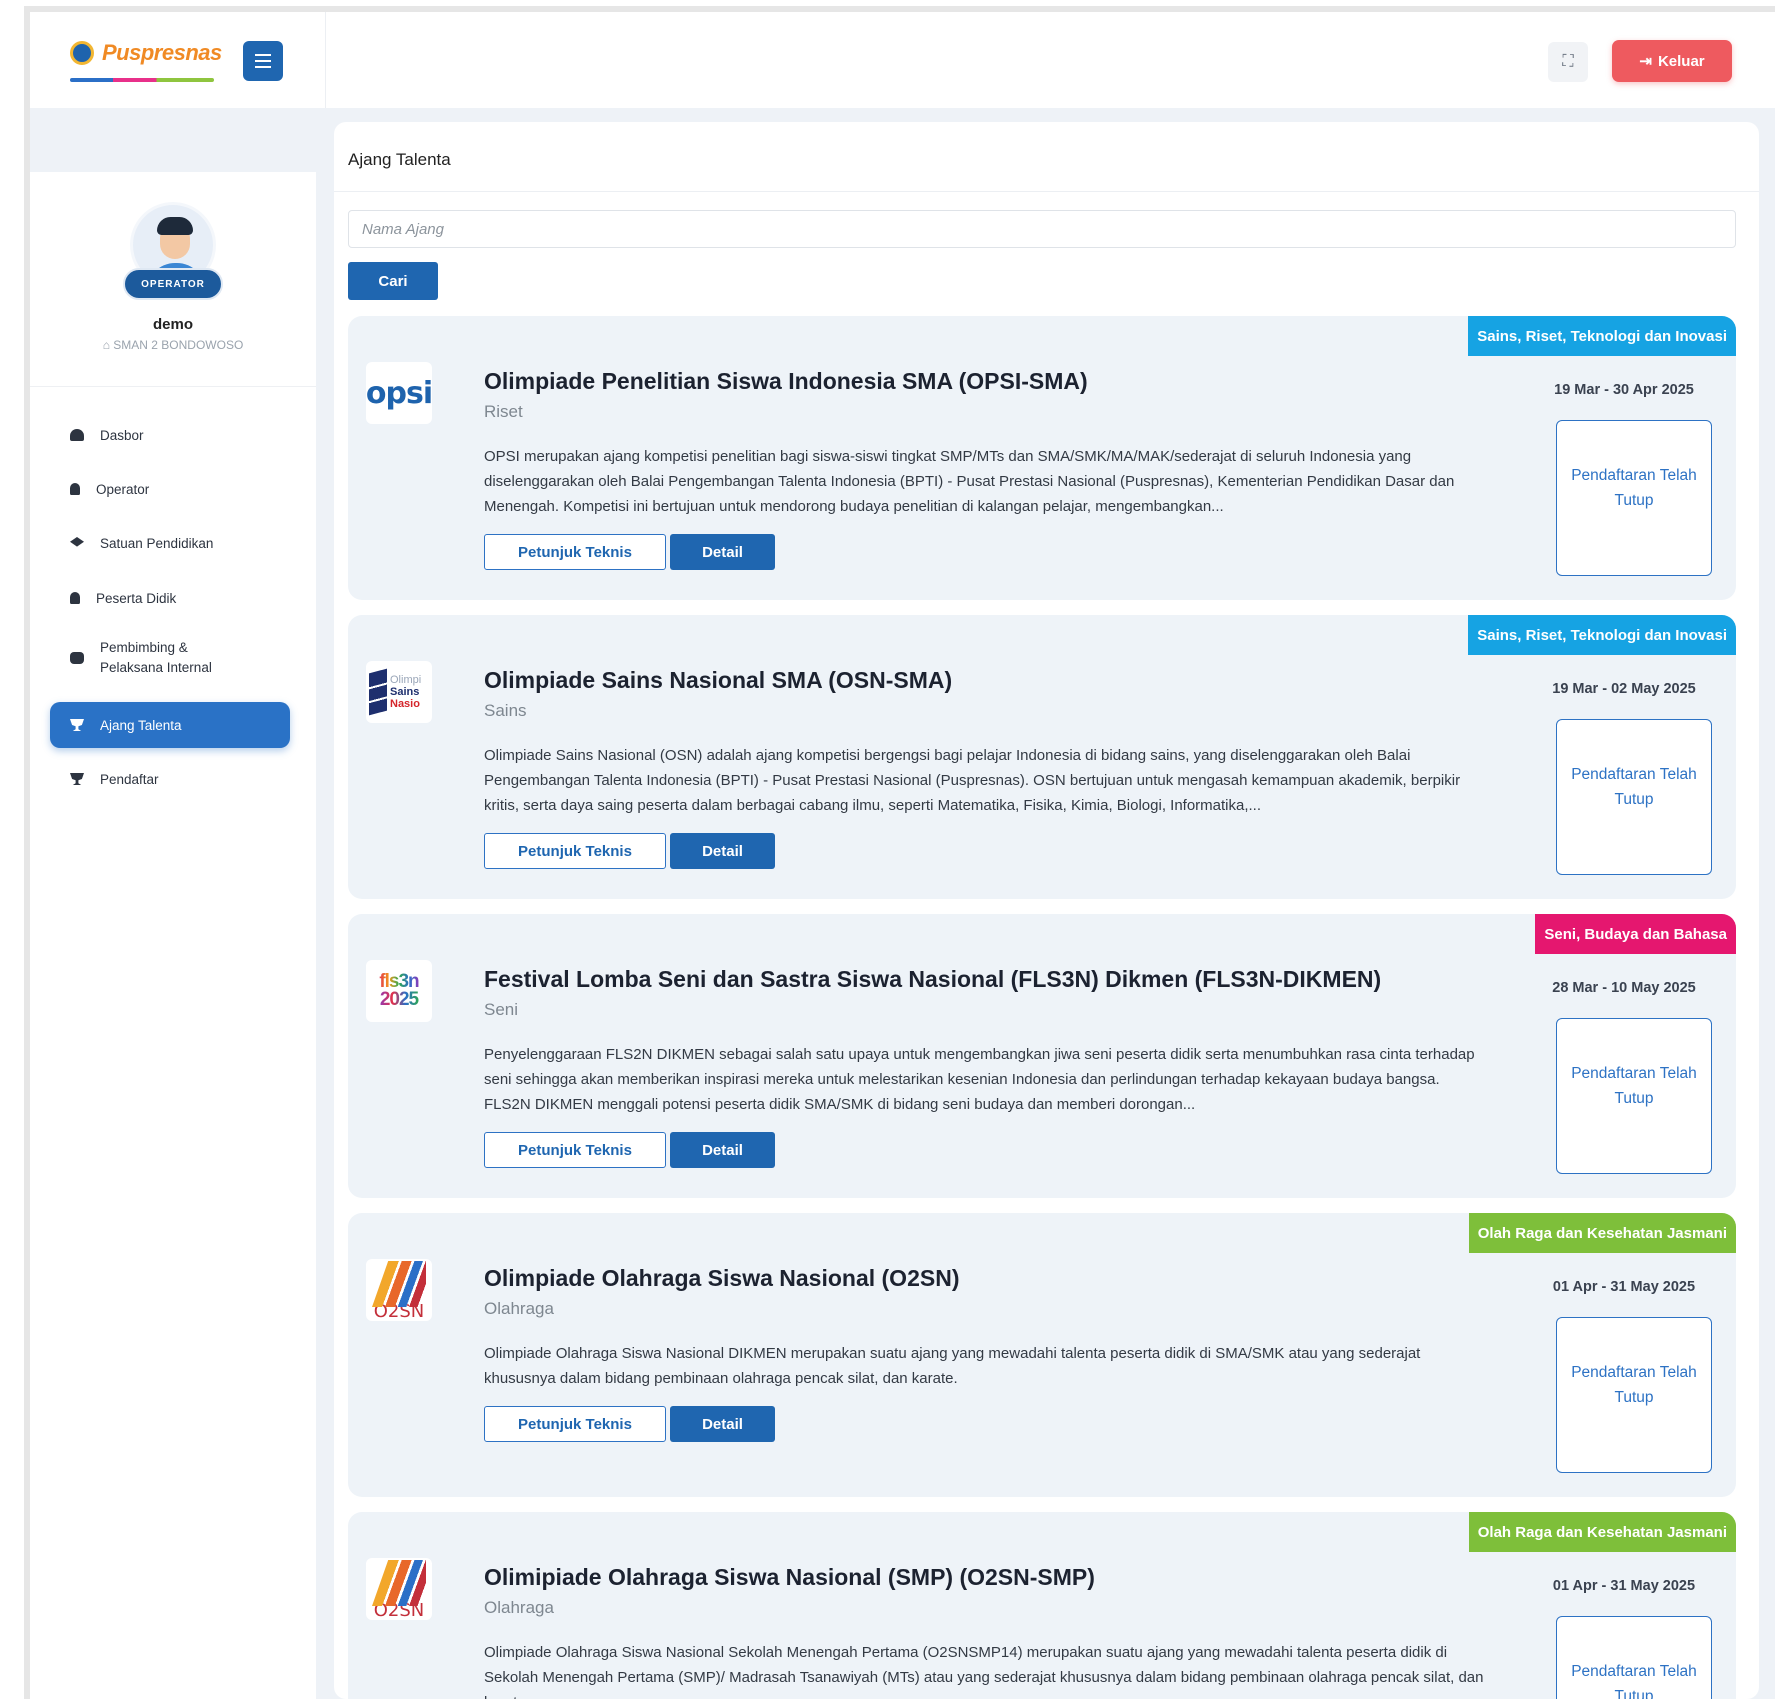  I want to click on event-date: 19 Mar - 02 May 2025, so click(1624, 689).